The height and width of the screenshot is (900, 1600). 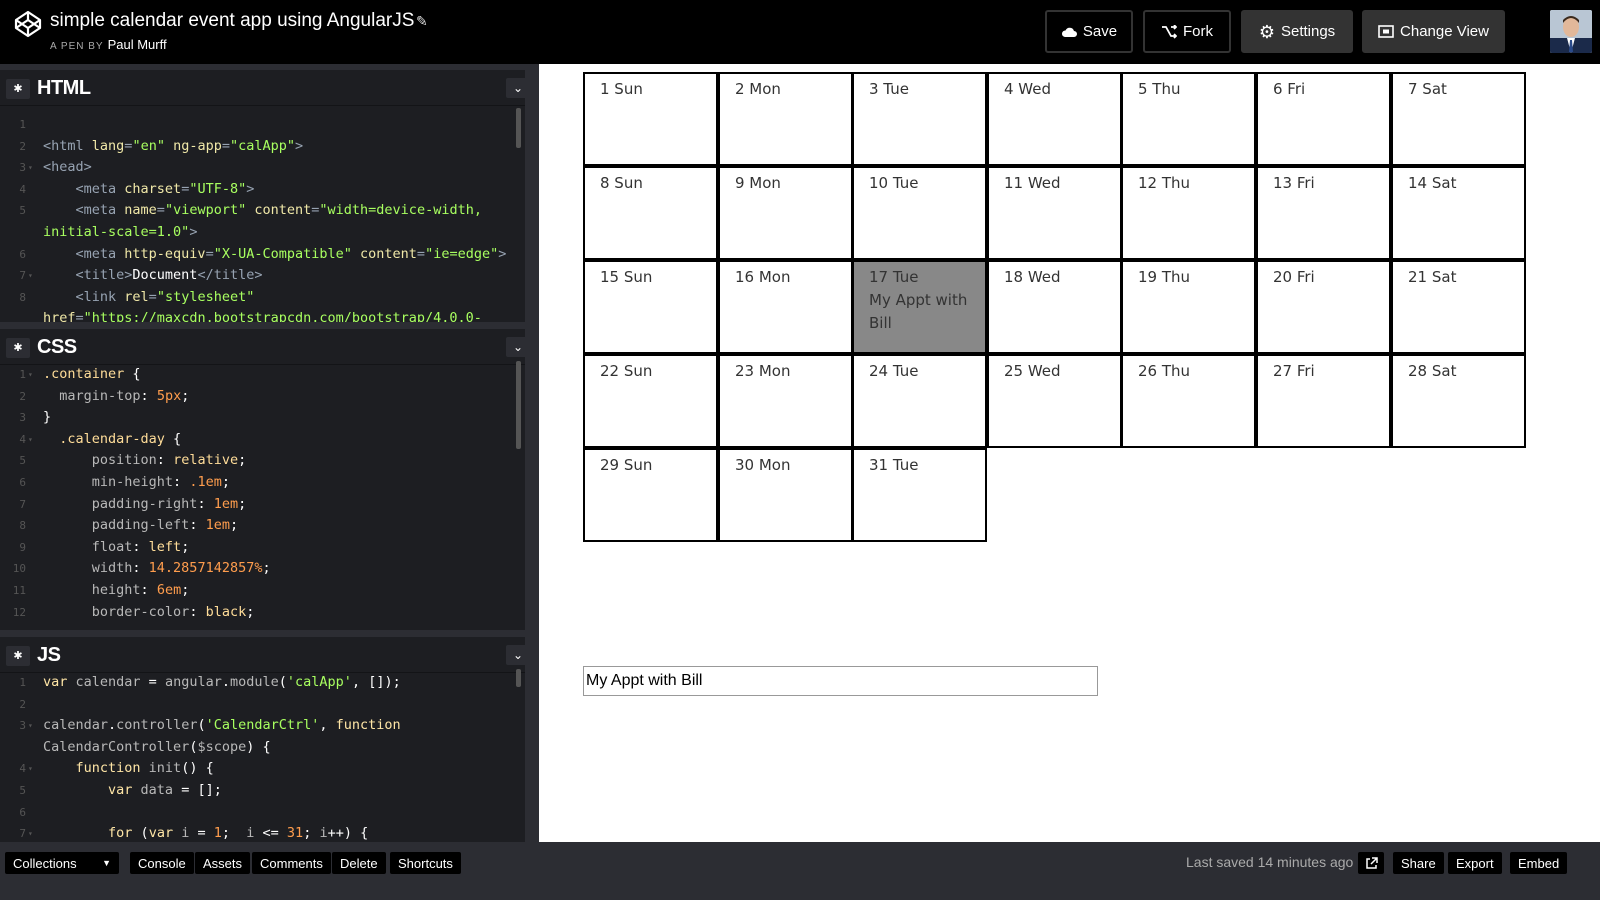 What do you see at coordinates (18, 89) in the screenshot?
I see `html-settings-gear-icon: ✱` at bounding box center [18, 89].